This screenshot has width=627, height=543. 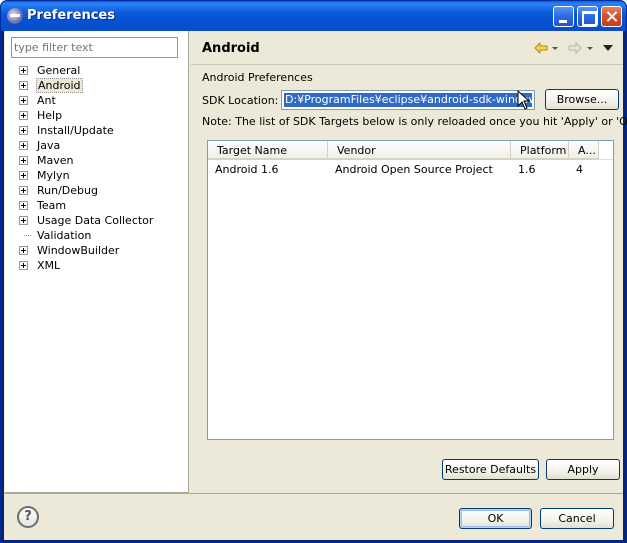 What do you see at coordinates (407, 48) in the screenshot?
I see `page-header: Android` at bounding box center [407, 48].